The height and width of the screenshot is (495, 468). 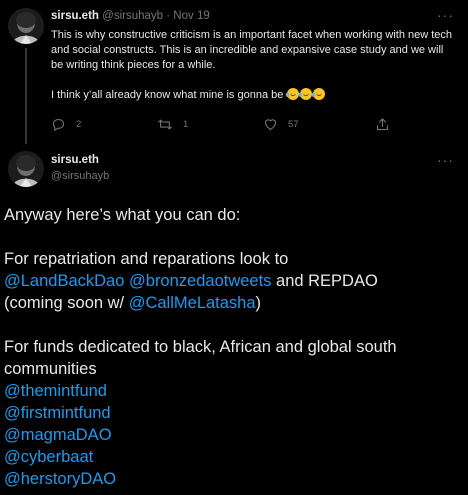 I want to click on reply-icon, so click(x=58, y=124).